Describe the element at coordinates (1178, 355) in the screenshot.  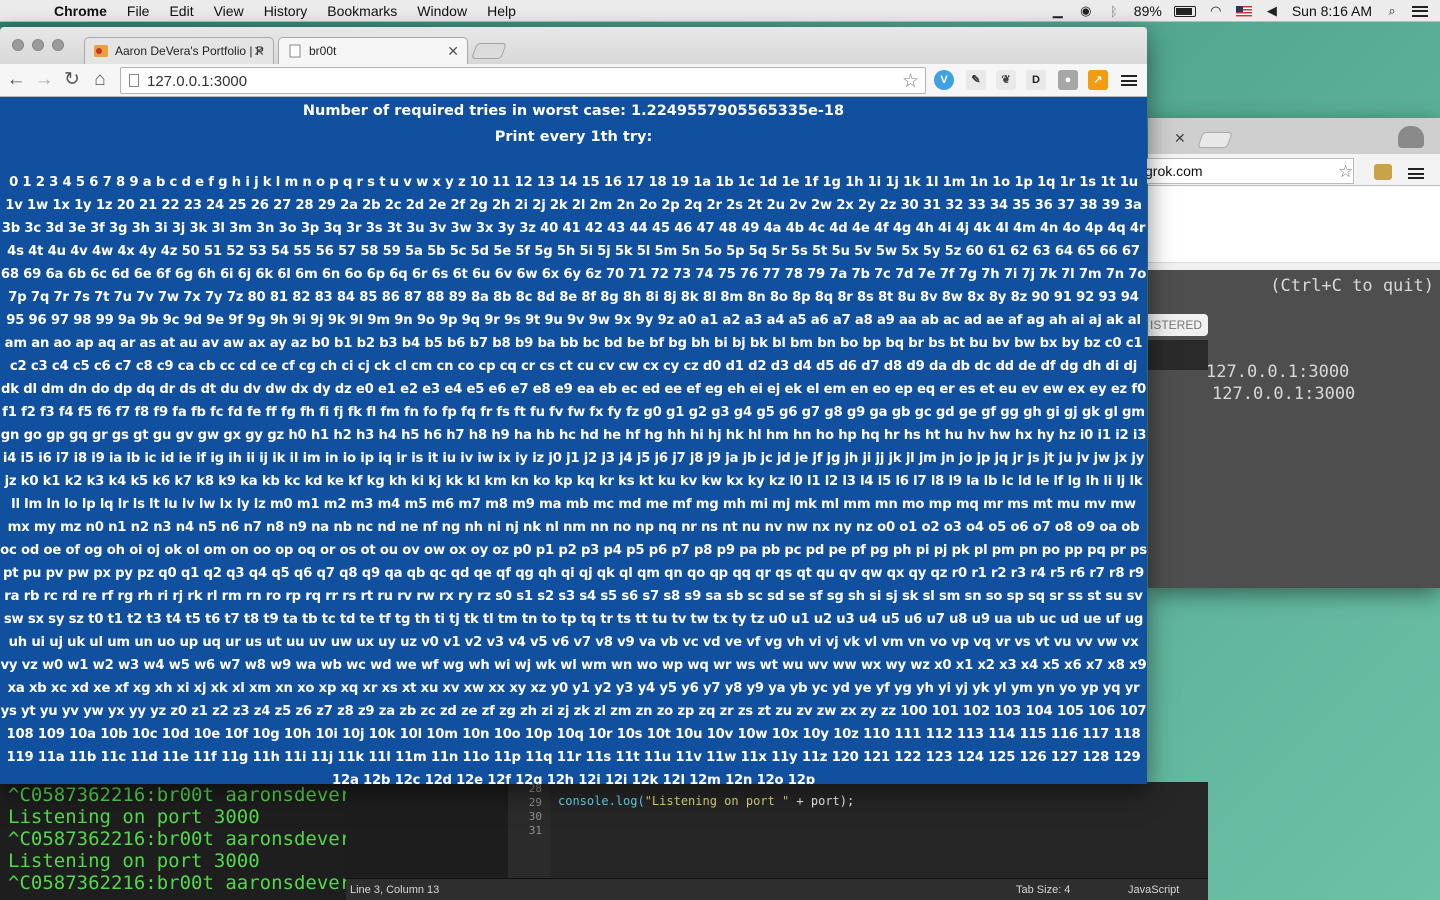
I see `terminal-dark-strip` at that location.